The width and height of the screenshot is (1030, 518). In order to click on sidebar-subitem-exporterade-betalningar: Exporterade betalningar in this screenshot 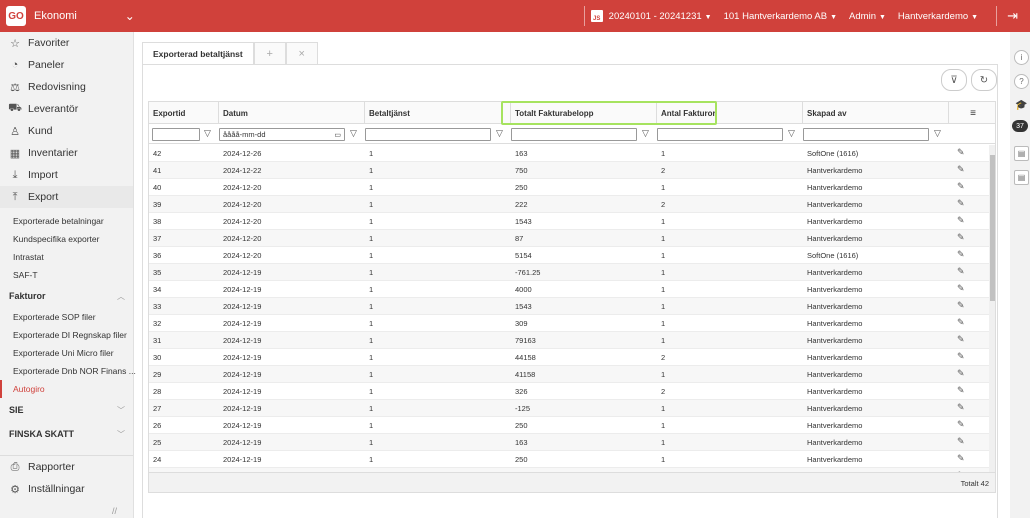, I will do `click(66, 221)`.